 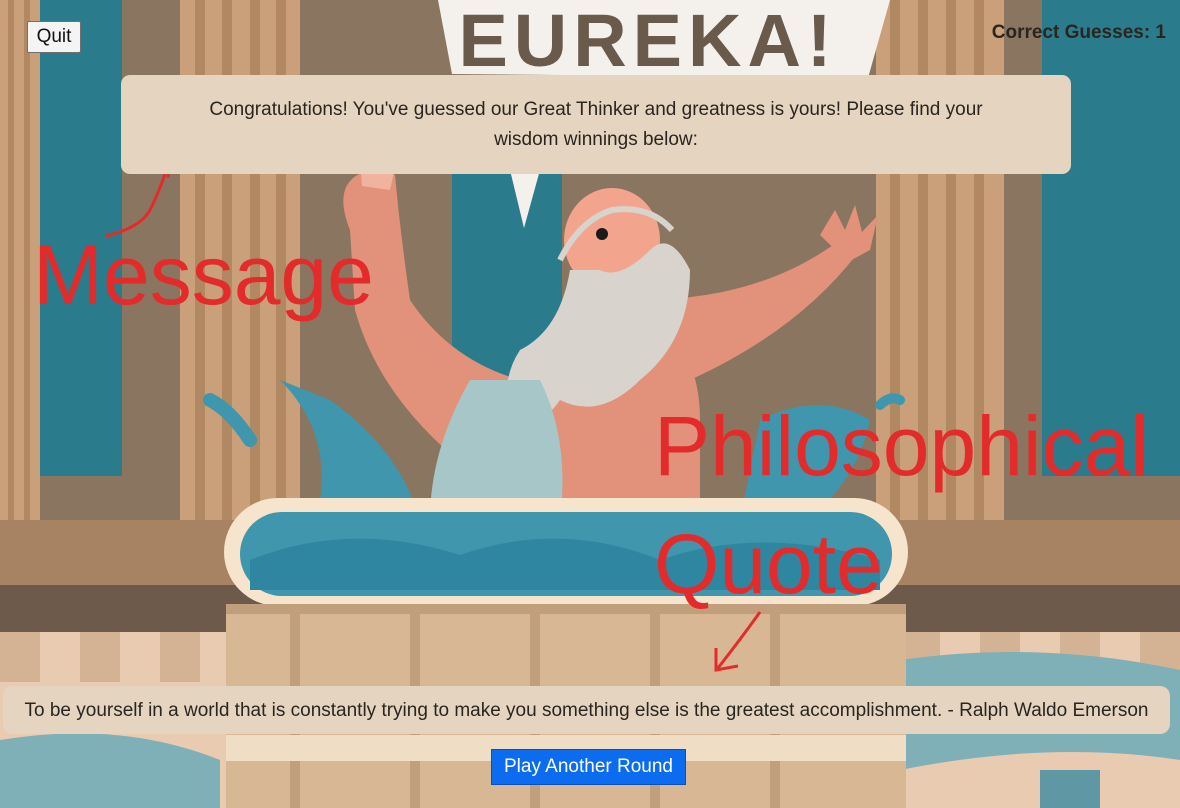 What do you see at coordinates (647, 41) in the screenshot?
I see `svg-text: EUREKA!` at bounding box center [647, 41].